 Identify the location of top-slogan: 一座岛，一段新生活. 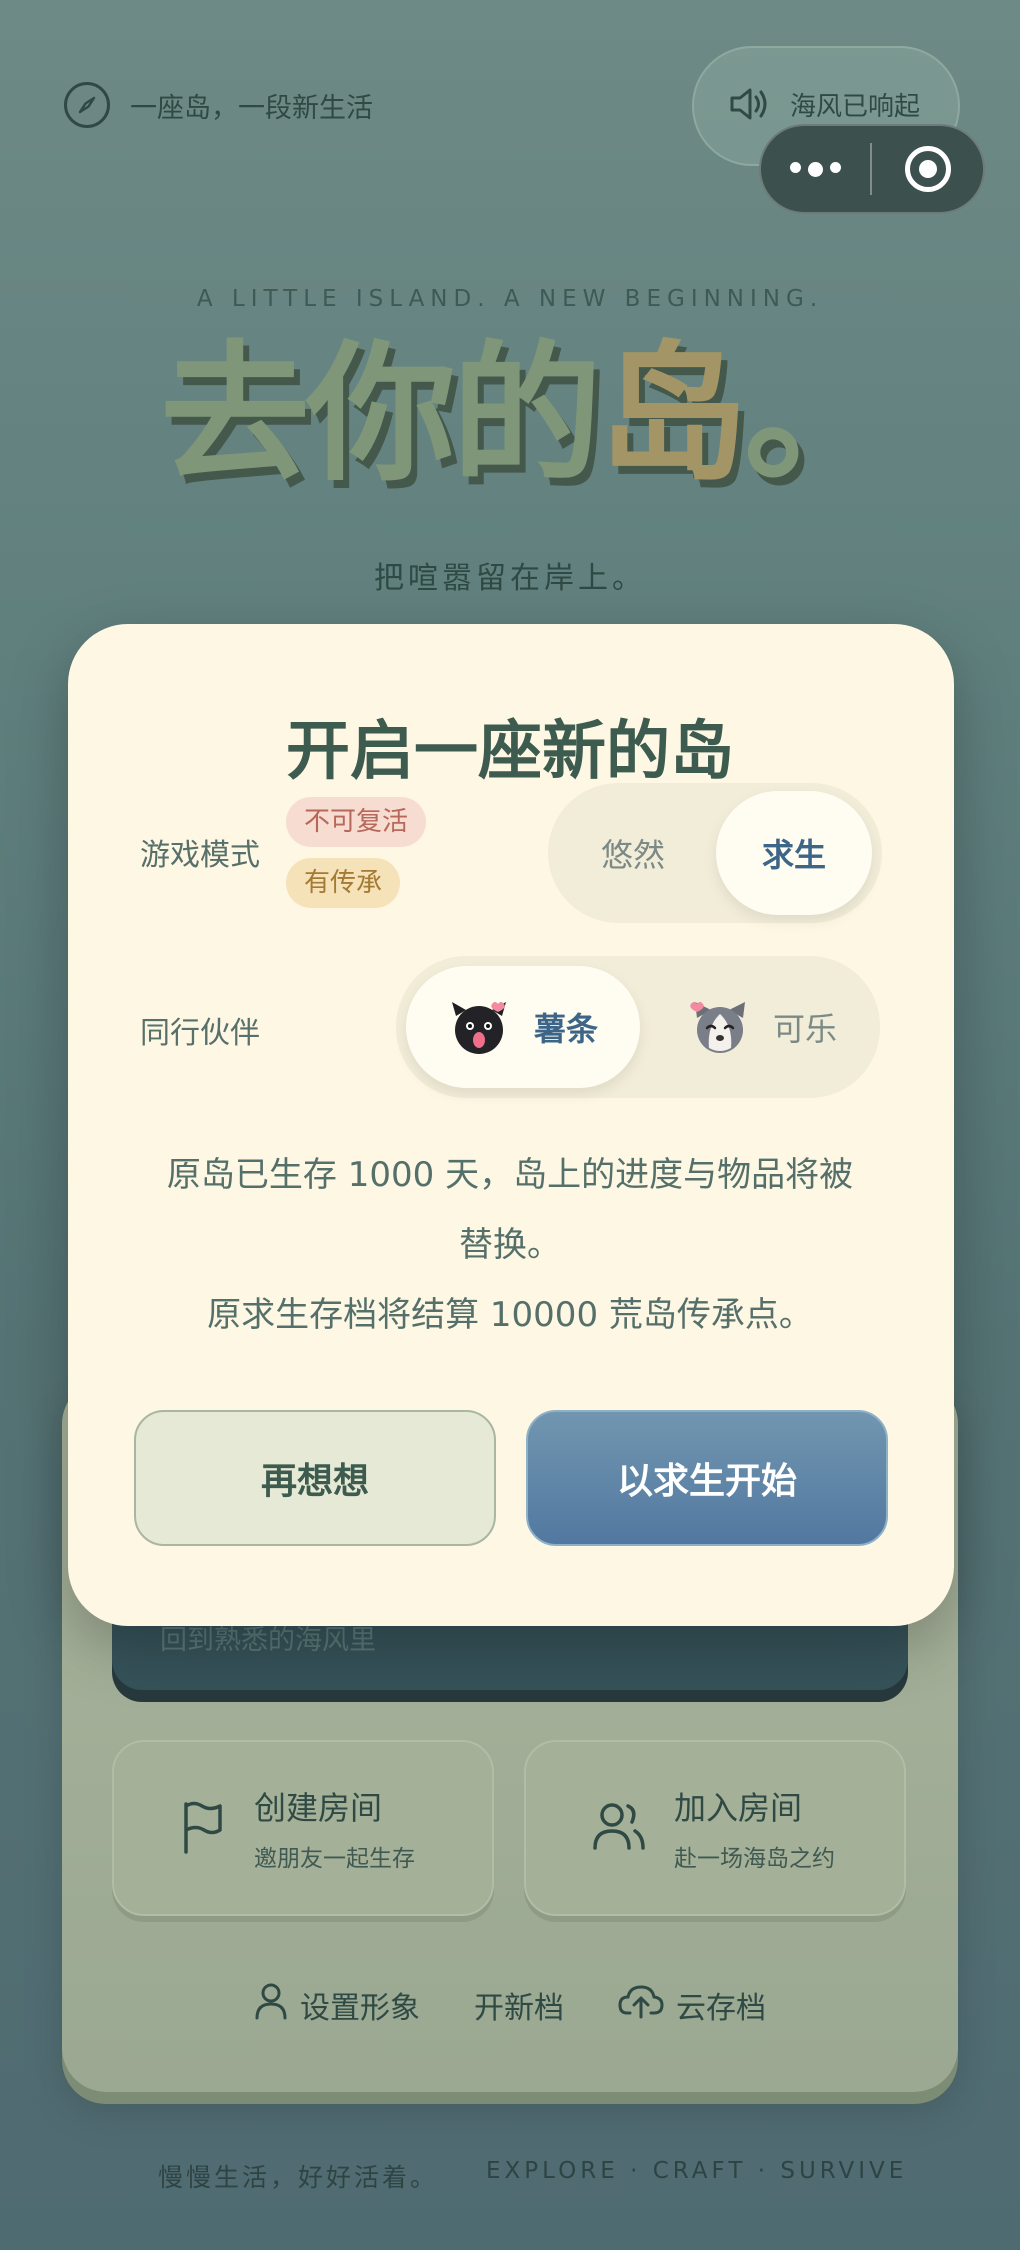
(218, 105).